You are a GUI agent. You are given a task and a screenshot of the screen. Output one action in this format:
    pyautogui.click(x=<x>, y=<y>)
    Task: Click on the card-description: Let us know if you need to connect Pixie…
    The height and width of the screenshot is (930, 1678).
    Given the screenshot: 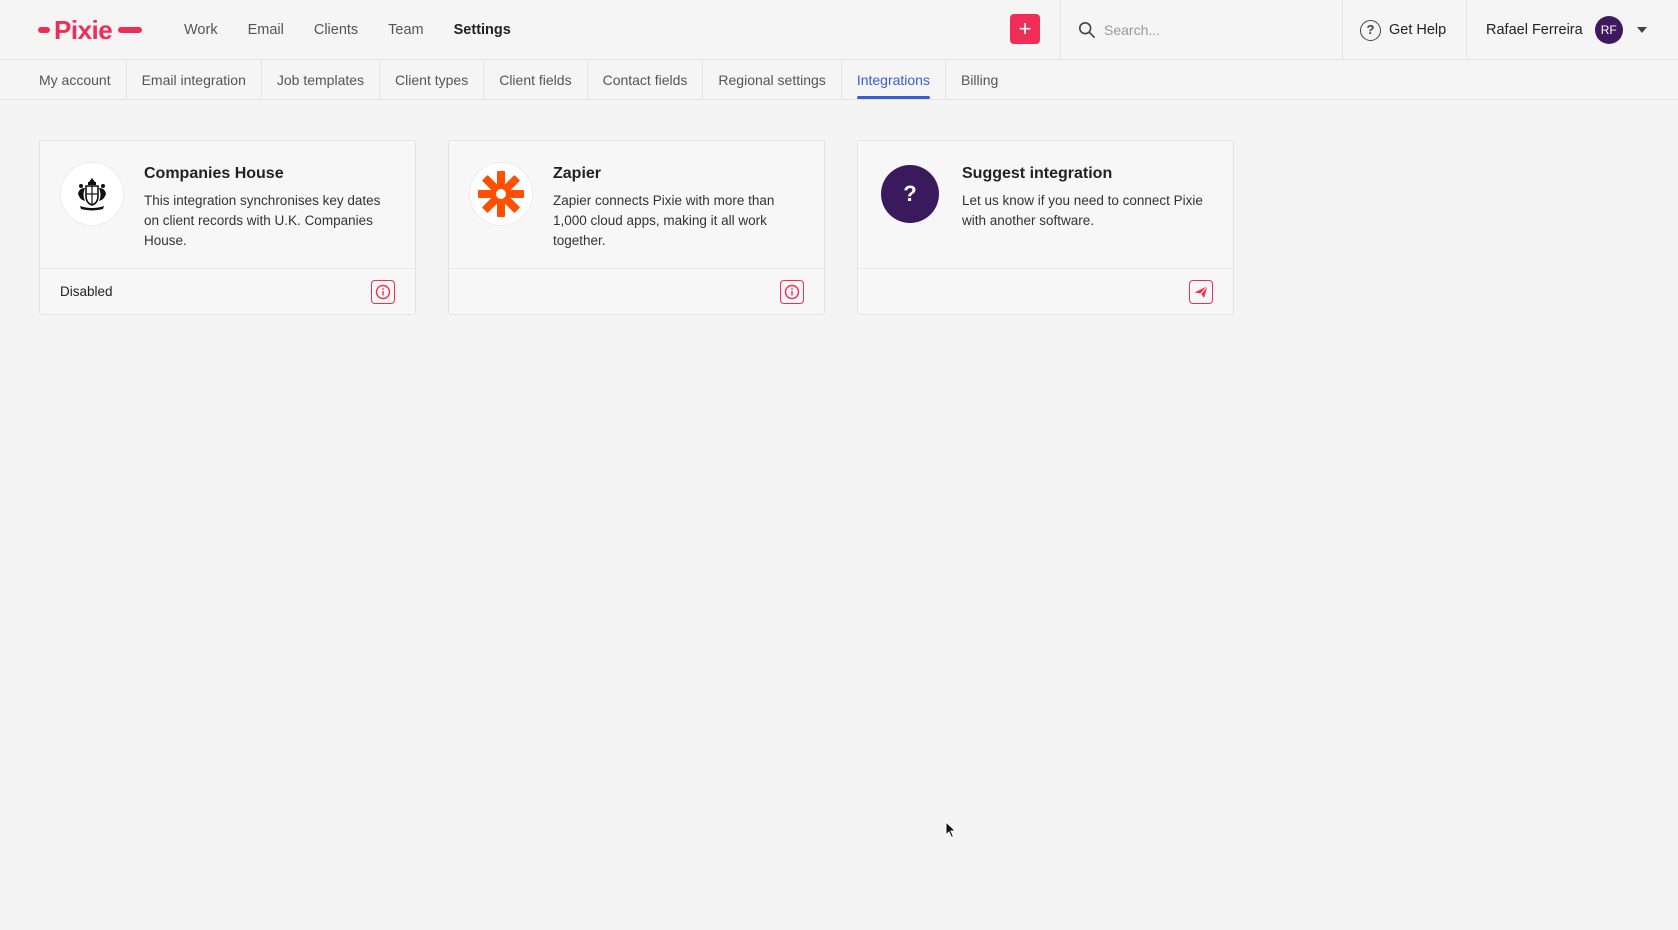 What is the action you would take?
    pyautogui.click(x=1082, y=210)
    